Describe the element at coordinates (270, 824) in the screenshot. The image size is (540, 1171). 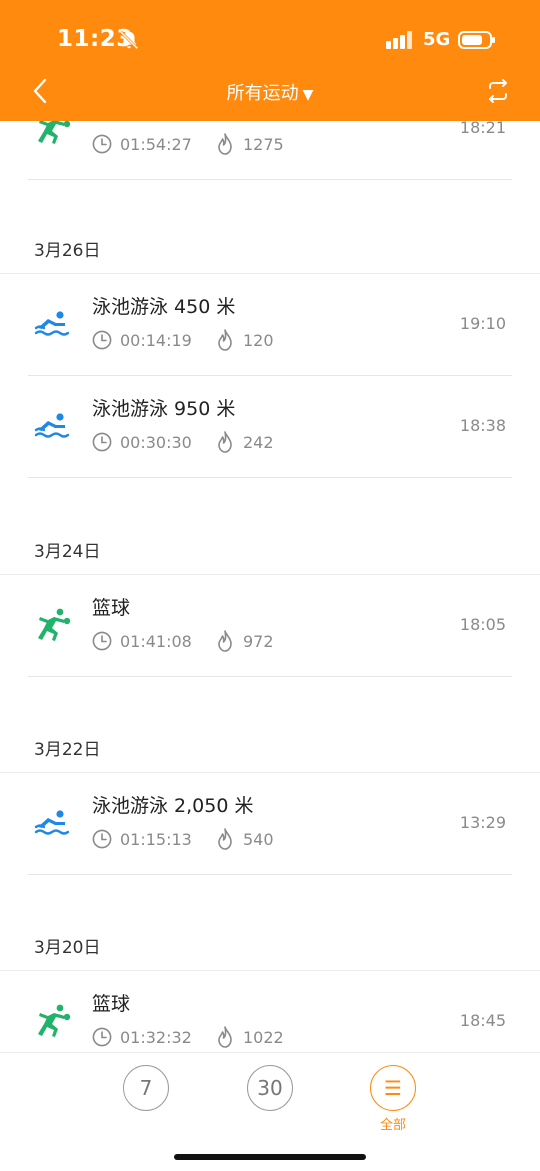
I see `activity-row: 泳池游泳 2,050 米 01:15:13 540 13:29` at that location.